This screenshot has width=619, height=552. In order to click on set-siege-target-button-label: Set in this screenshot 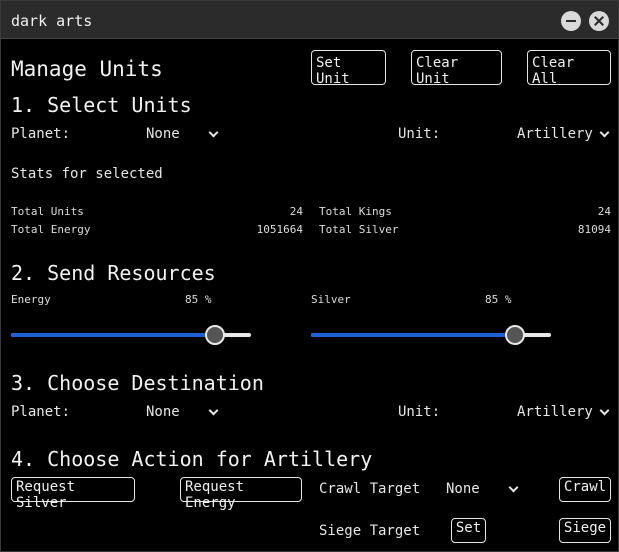, I will do `click(468, 528)`.